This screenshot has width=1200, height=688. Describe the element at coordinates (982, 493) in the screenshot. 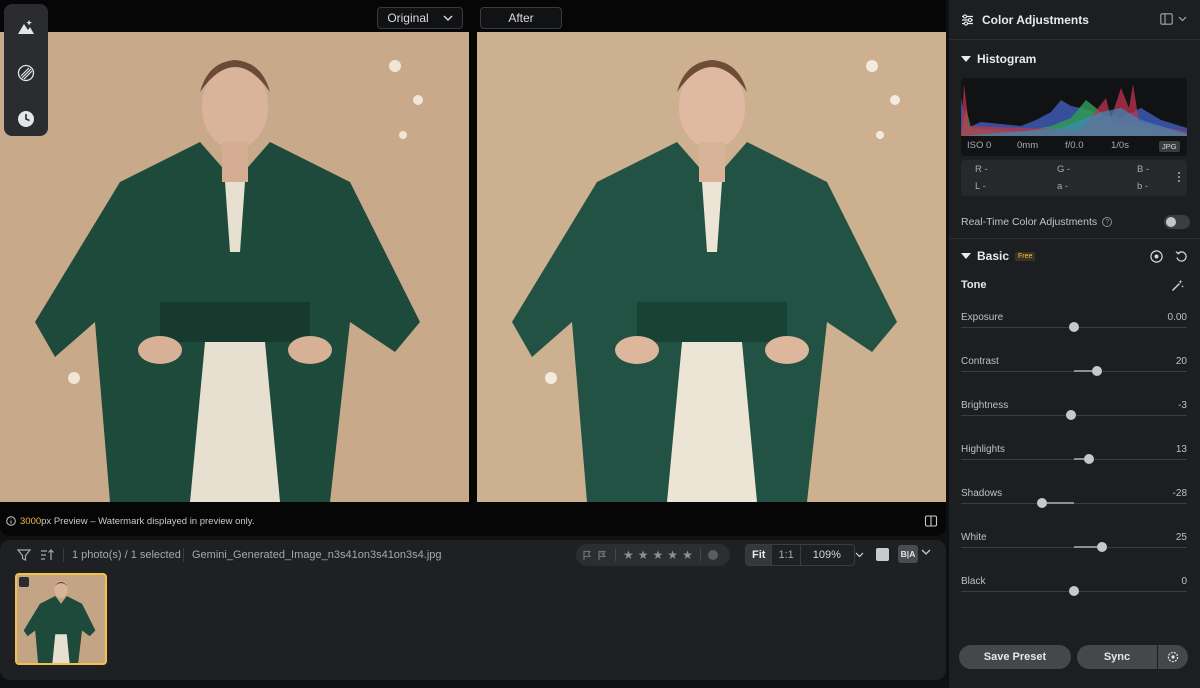

I see `slider-label: Shadows` at that location.